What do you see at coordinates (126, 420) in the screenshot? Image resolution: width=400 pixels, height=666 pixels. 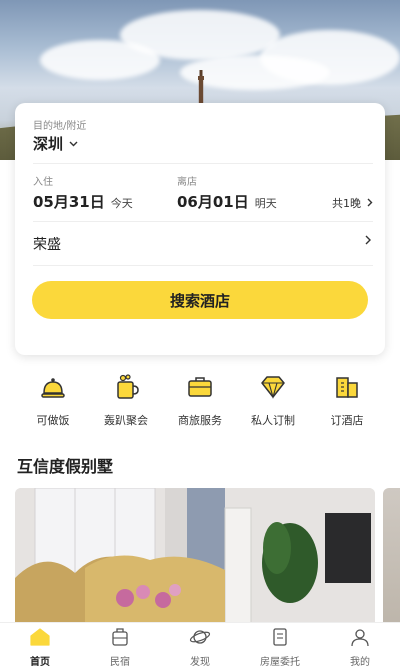 I see `service-label: 轰趴聚会` at bounding box center [126, 420].